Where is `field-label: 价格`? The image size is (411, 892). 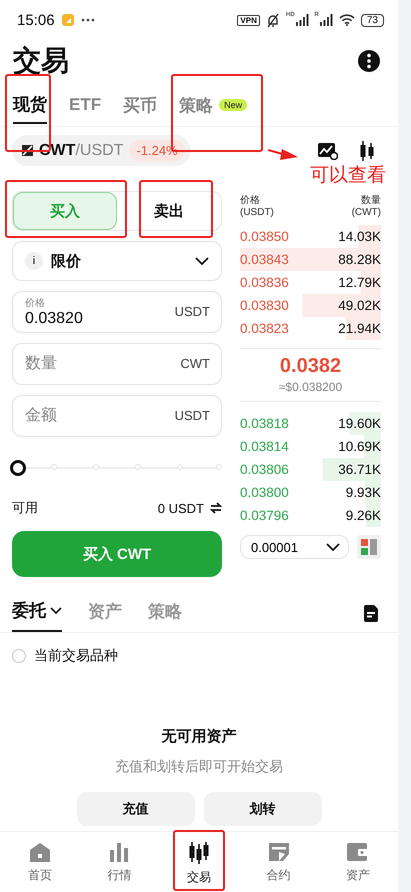
field-label: 价格 is located at coordinates (35, 303).